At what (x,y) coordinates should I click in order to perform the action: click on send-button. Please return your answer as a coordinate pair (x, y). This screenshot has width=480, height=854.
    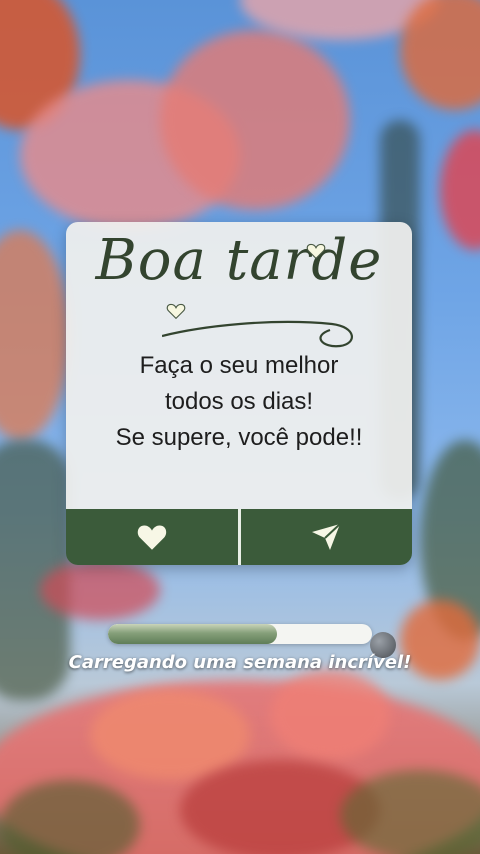
    Looking at the image, I should click on (327, 537).